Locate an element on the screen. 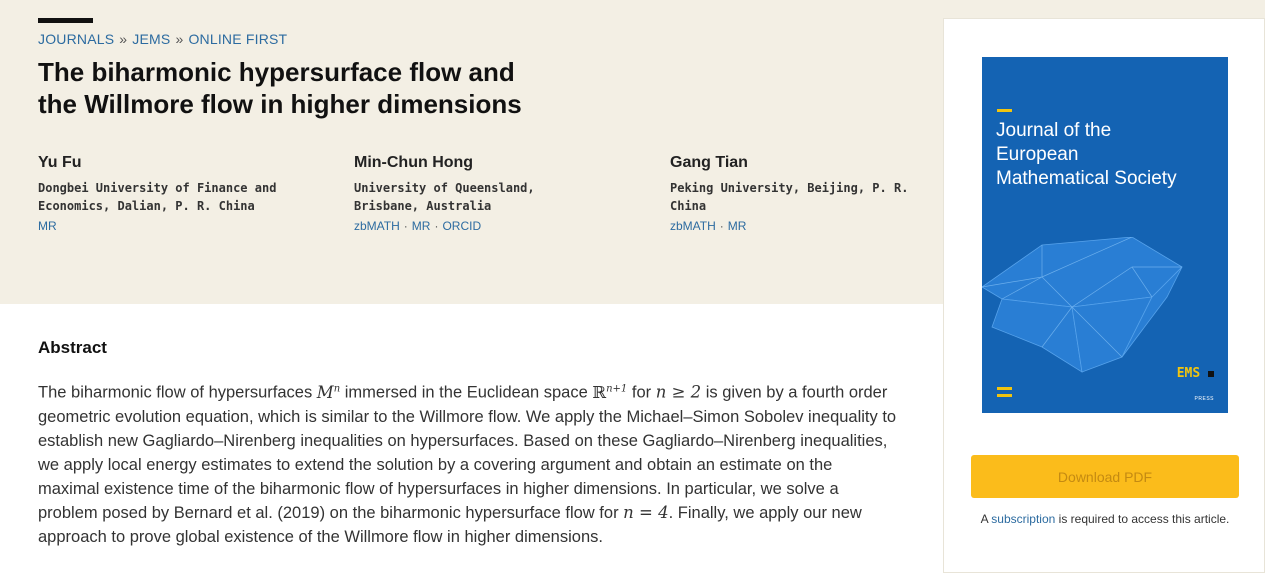 The width and height of the screenshot is (1265, 573). crystal-icon is located at coordinates (1082, 305).